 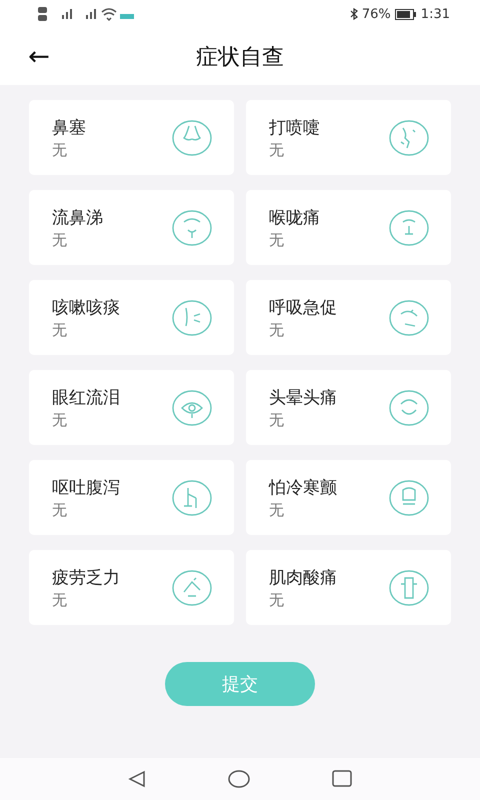 What do you see at coordinates (294, 217) in the screenshot?
I see `symptom-name: 喉咙痛` at bounding box center [294, 217].